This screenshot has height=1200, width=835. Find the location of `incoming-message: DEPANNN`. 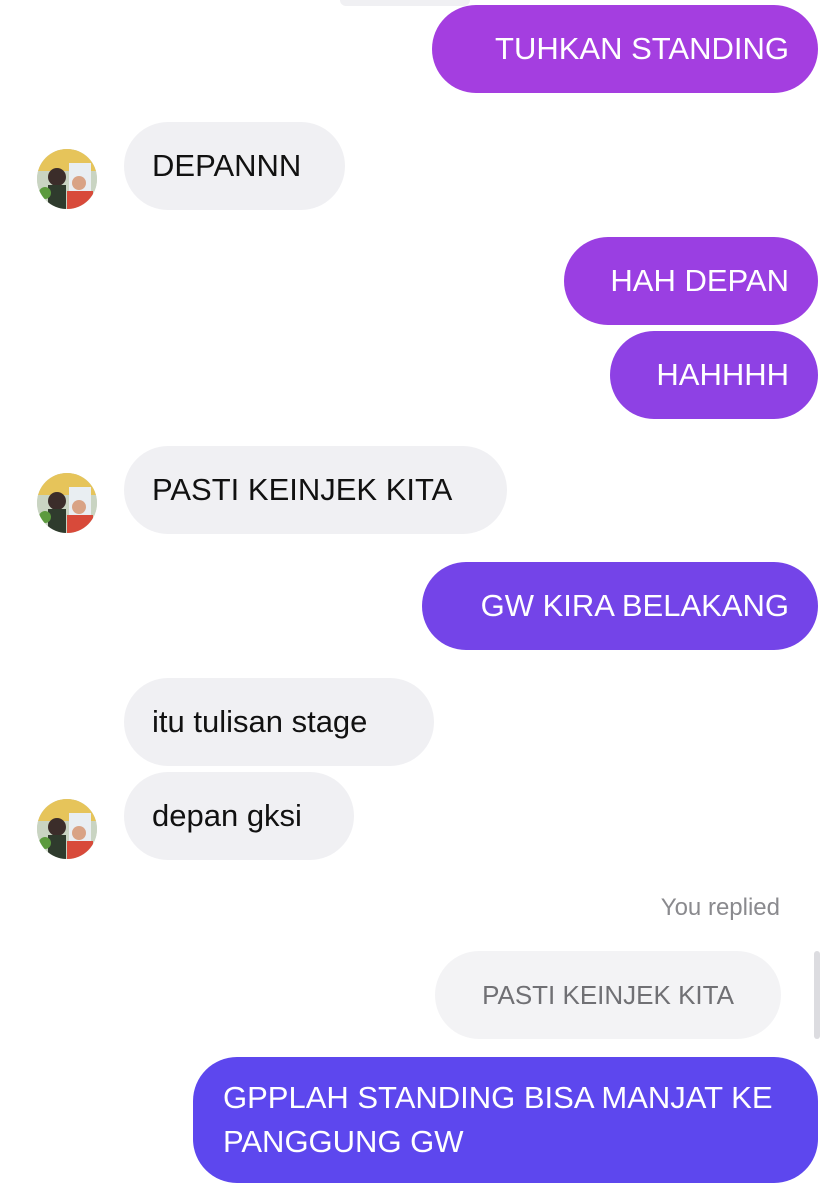

incoming-message: DEPANNN is located at coordinates (234, 166).